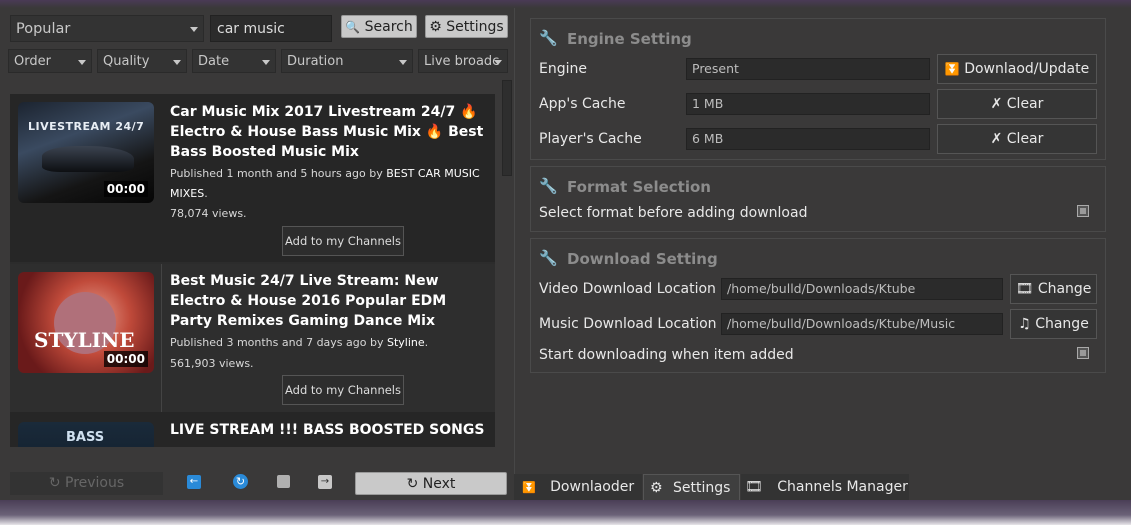 This screenshot has height=525, width=1131. What do you see at coordinates (475, 27) in the screenshot?
I see `settings-button-label: Settings` at bounding box center [475, 27].